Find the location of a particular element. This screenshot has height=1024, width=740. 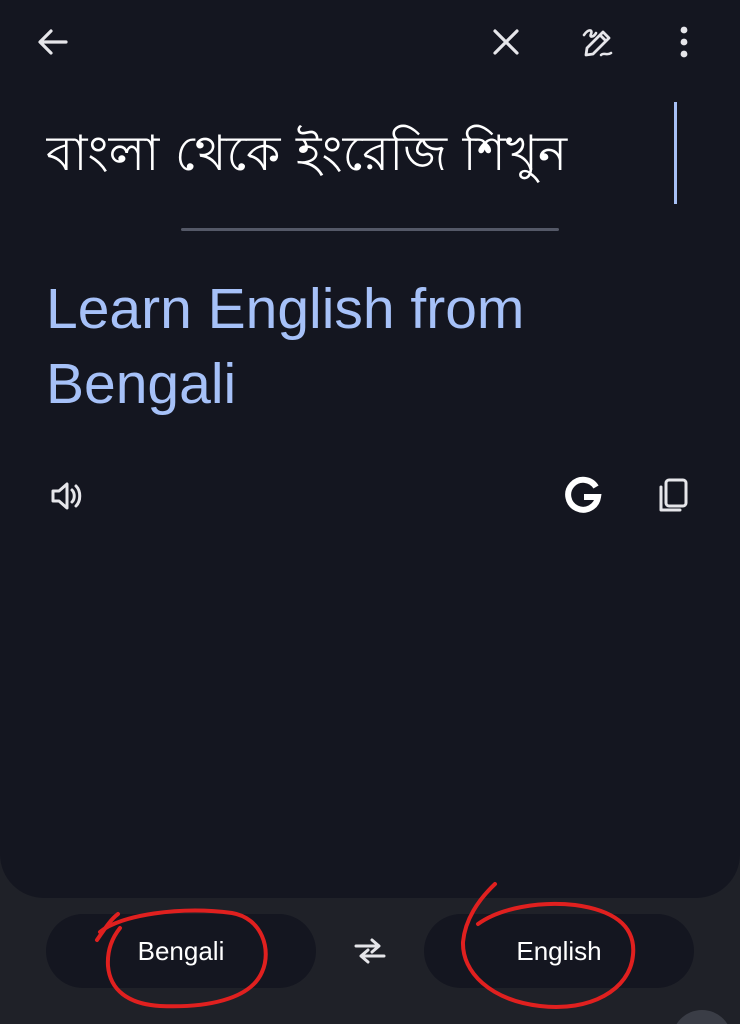

divider is located at coordinates (370, 229).